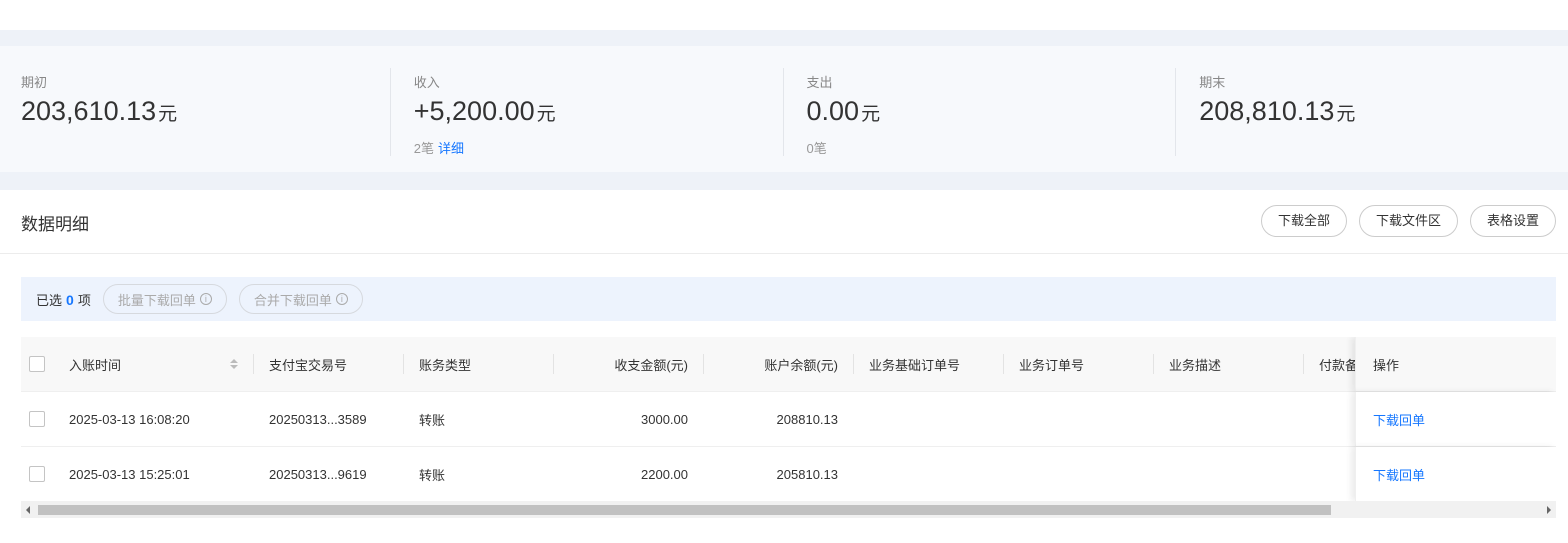 This screenshot has height=543, width=1568. I want to click on panel-divider, so click(784, 253).